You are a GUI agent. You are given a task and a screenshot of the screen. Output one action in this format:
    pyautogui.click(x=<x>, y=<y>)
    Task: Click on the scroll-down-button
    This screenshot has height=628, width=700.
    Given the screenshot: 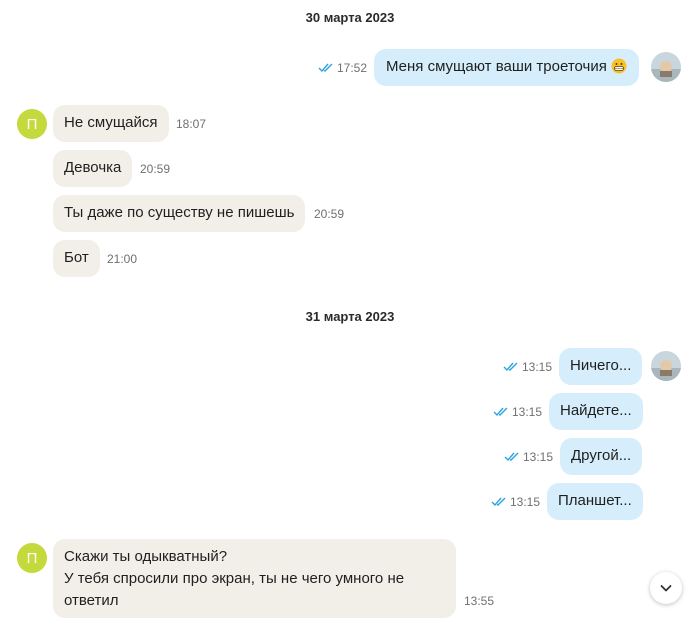 What is the action you would take?
    pyautogui.click(x=666, y=588)
    